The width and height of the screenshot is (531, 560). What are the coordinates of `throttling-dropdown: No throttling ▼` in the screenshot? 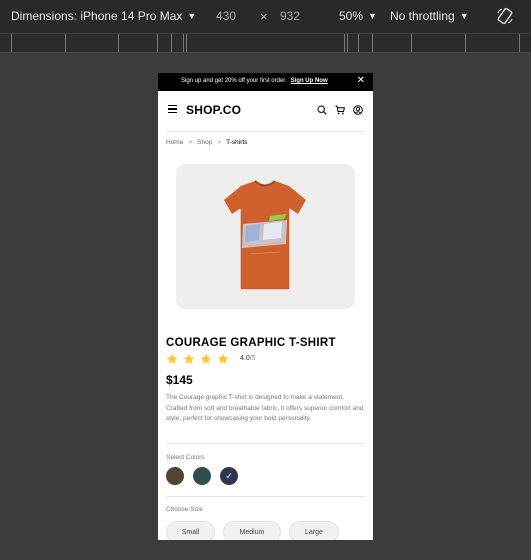 It's located at (429, 16).